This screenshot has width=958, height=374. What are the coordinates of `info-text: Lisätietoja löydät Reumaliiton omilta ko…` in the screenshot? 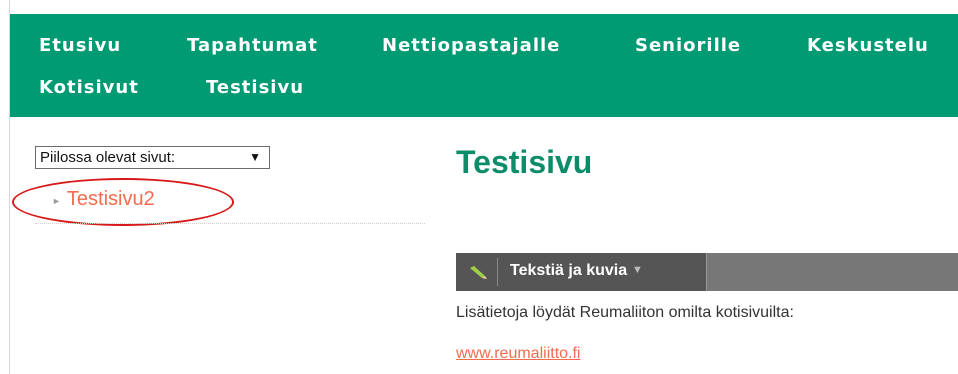 It's located at (625, 312).